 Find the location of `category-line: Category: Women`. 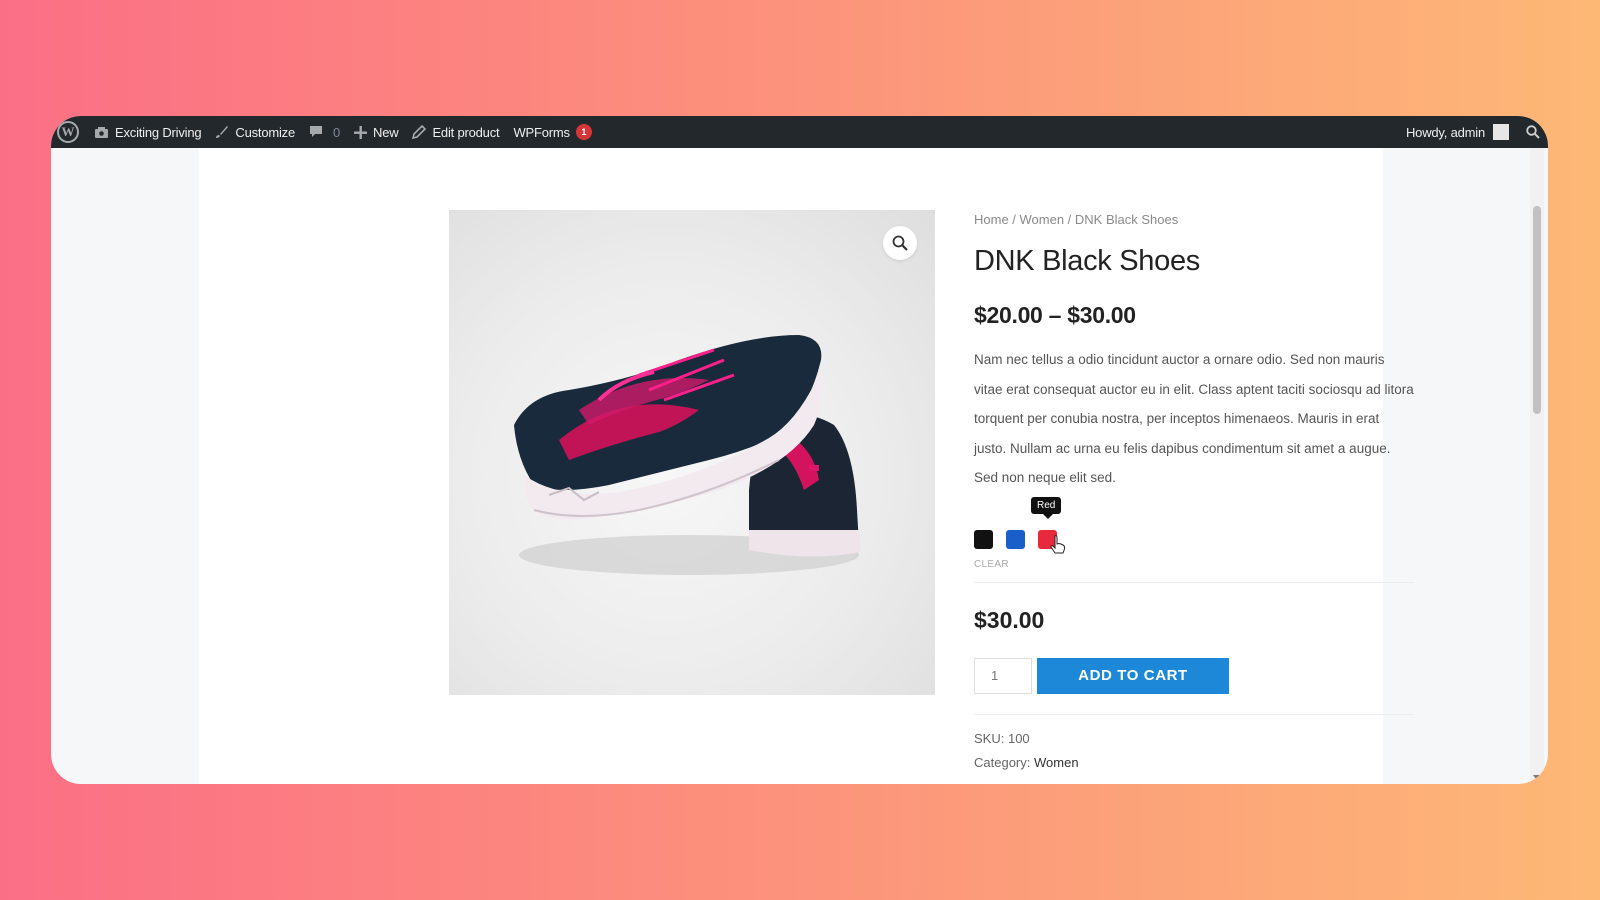

category-line: Category: Women is located at coordinates (1199, 762).